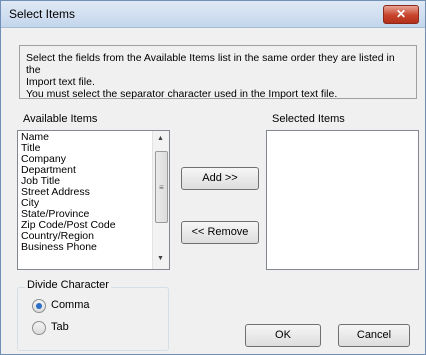  I want to click on divide-character-title: Divide Character, so click(68, 285).